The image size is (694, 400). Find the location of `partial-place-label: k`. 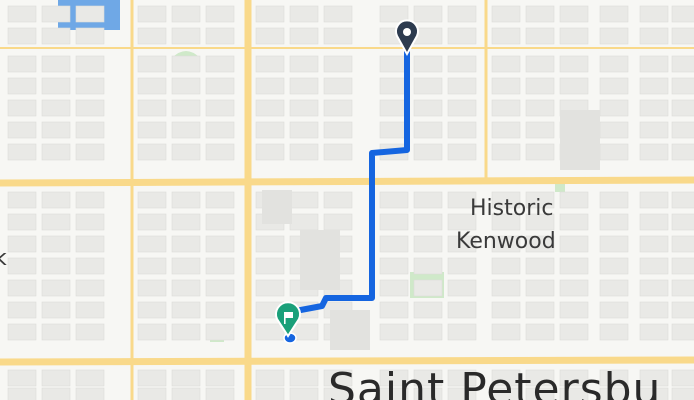

partial-place-label: k is located at coordinates (3, 258).